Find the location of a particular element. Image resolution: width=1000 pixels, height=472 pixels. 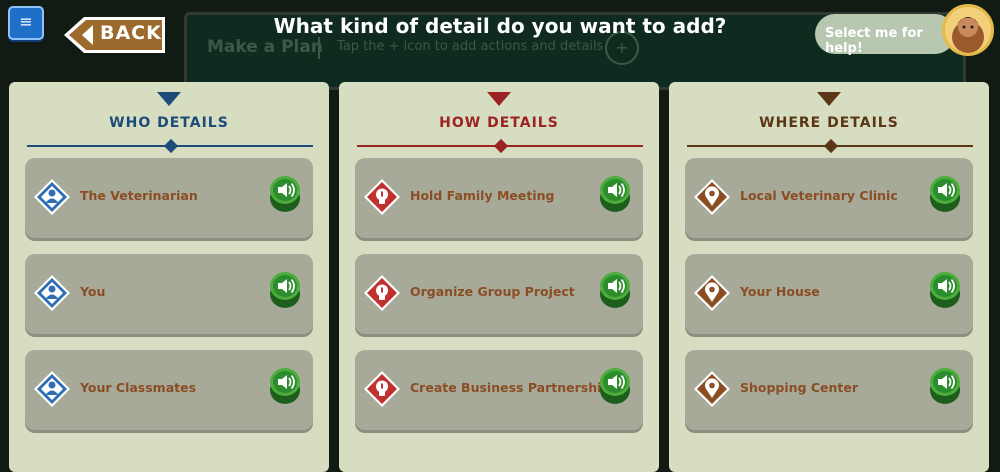

item-label: Create Business Partnership is located at coordinates (510, 387).